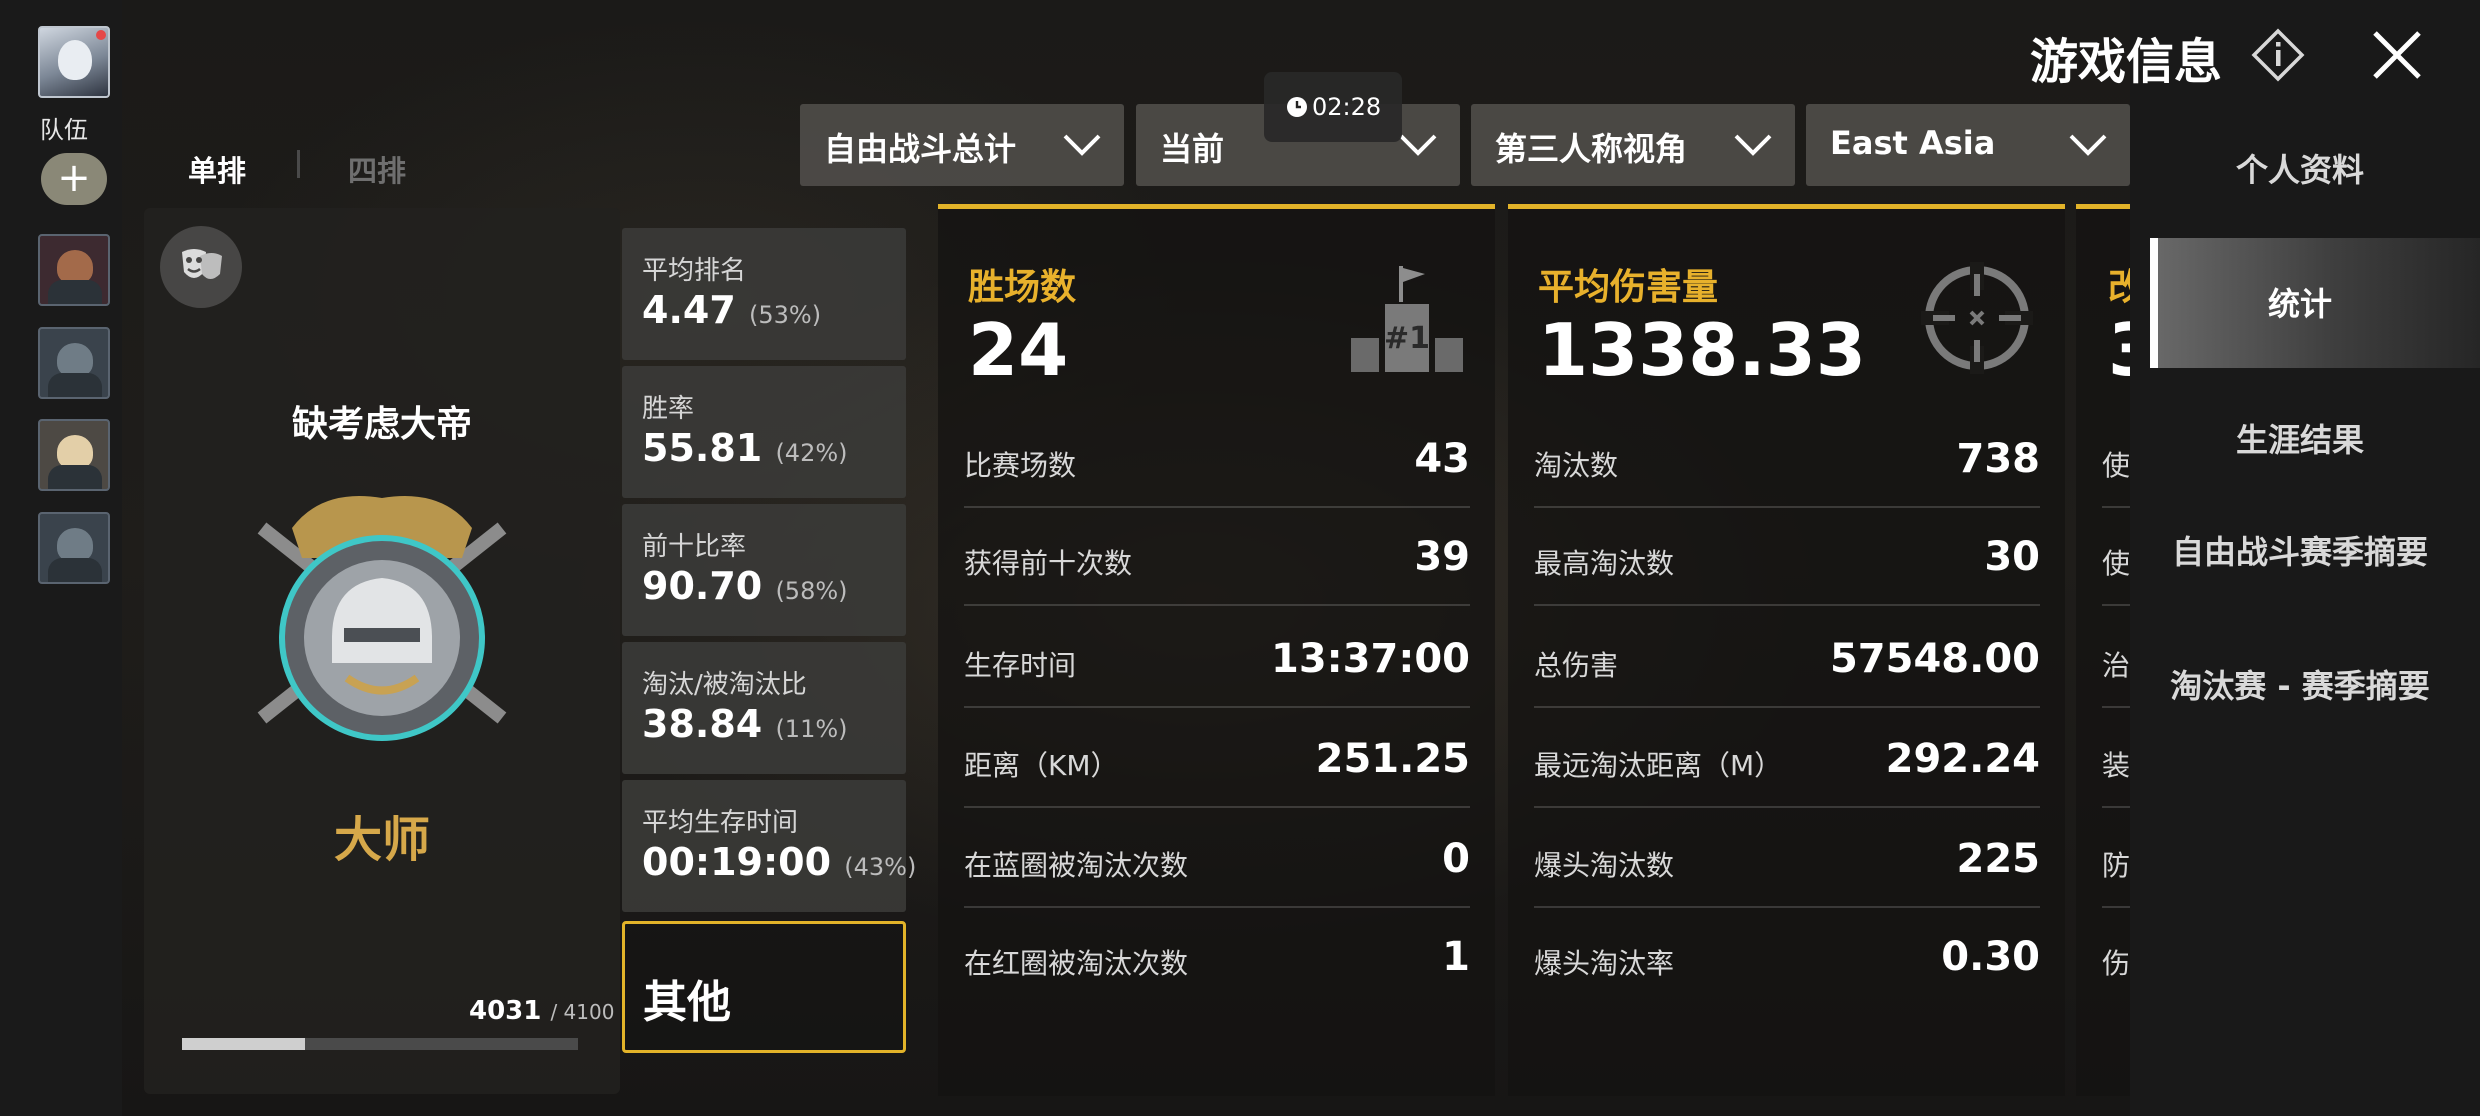  What do you see at coordinates (2300, 304) in the screenshot?
I see `nav-item-stats: 统计` at bounding box center [2300, 304].